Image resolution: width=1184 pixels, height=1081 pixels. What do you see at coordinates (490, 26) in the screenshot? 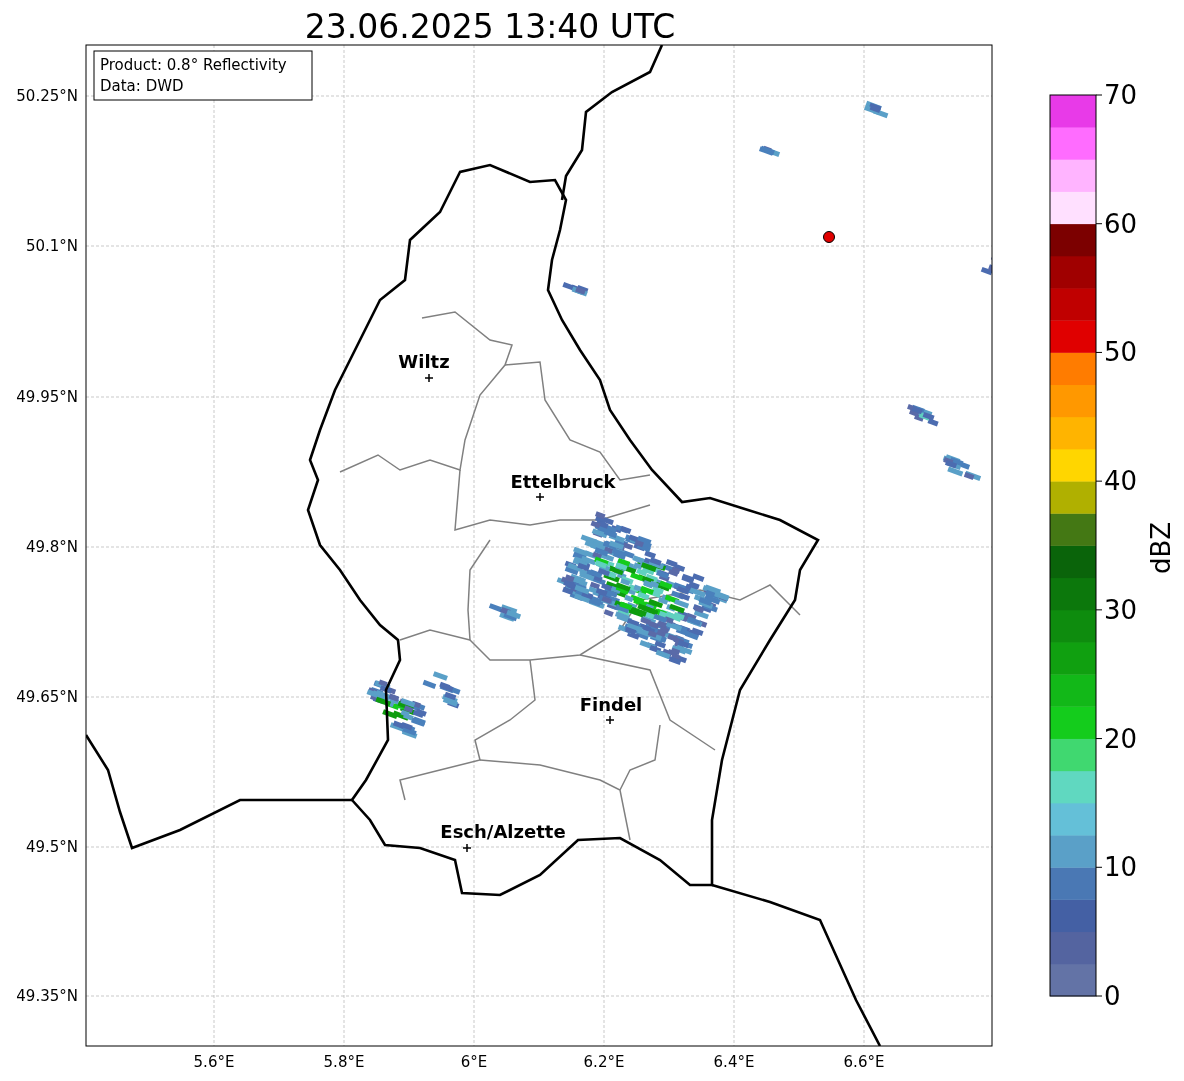
I see `chart-title: 23.06.2025 13:40 UTC` at bounding box center [490, 26].